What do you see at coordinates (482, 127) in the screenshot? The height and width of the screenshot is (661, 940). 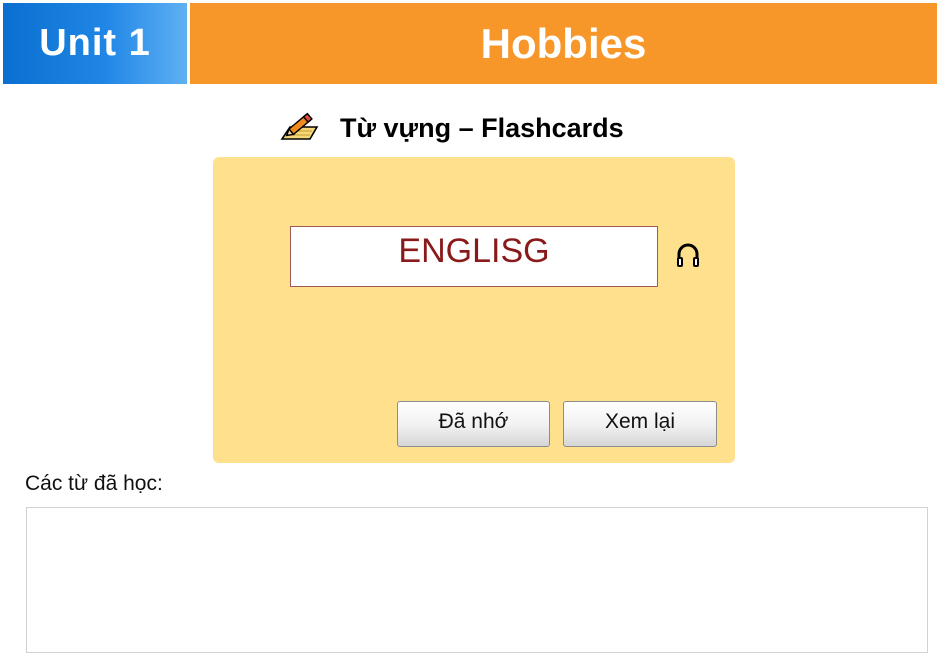 I see `section-title: Từ vựng – Flashcards` at bounding box center [482, 127].